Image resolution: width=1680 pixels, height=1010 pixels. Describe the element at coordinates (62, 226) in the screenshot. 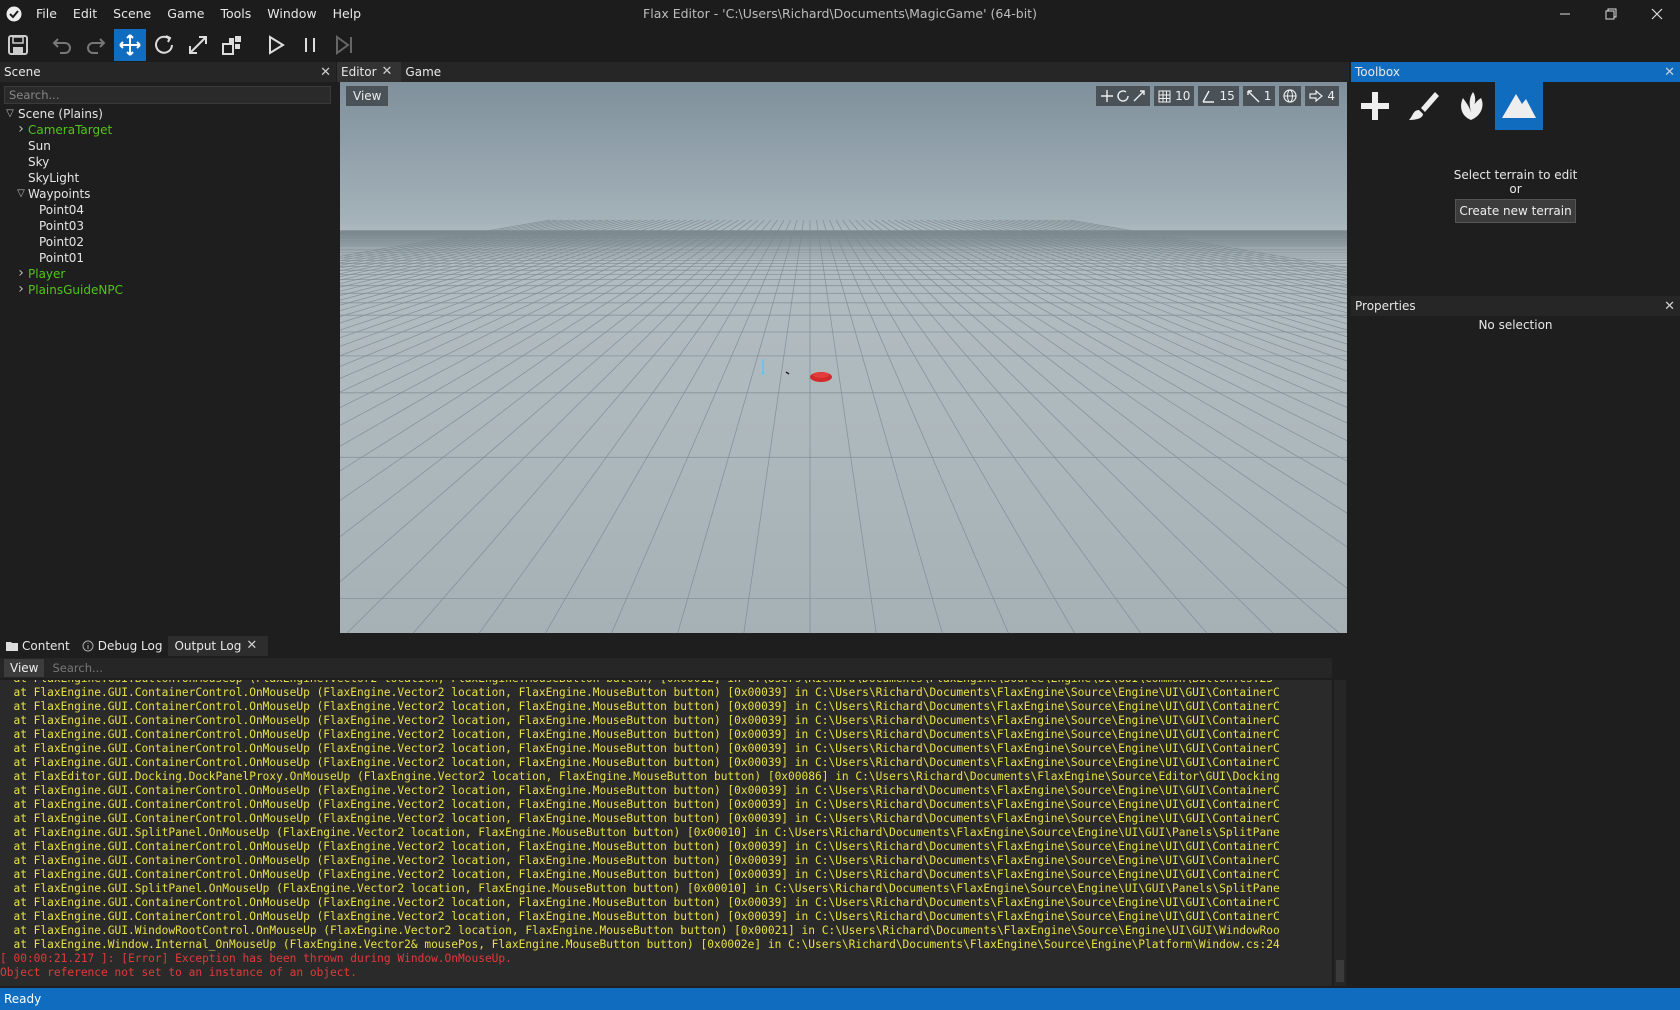

I see `tree-item-label: Point03` at that location.